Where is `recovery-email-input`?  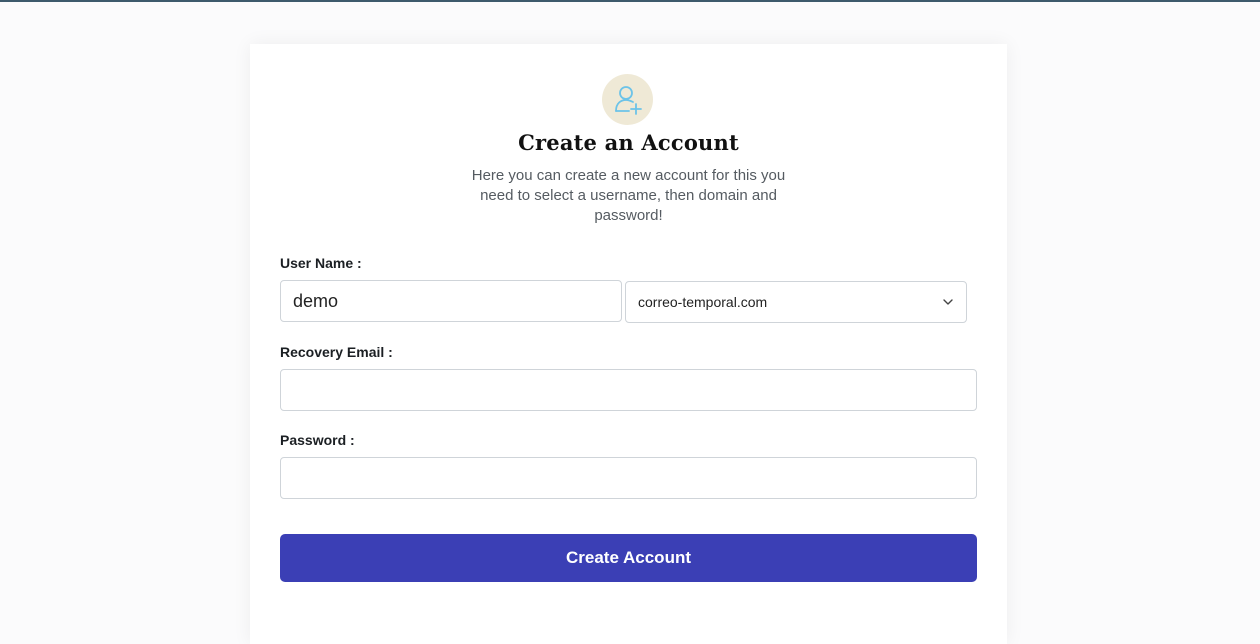
recovery-email-input is located at coordinates (628, 390).